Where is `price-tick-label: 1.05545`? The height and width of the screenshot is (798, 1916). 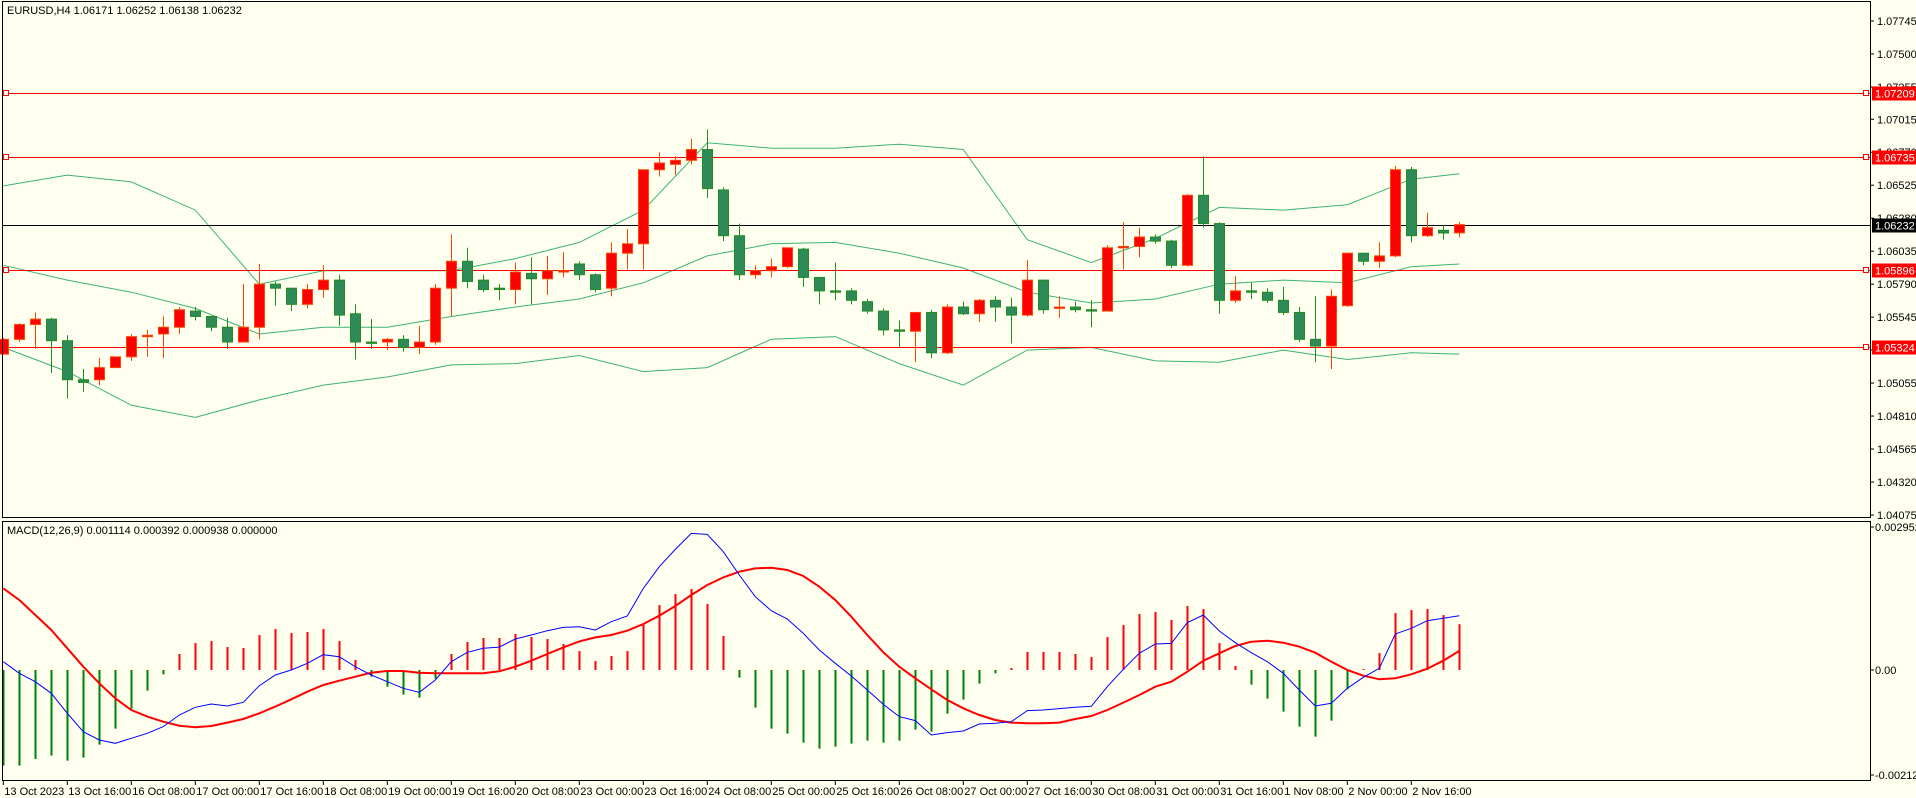
price-tick-label: 1.05545 is located at coordinates (1896, 318).